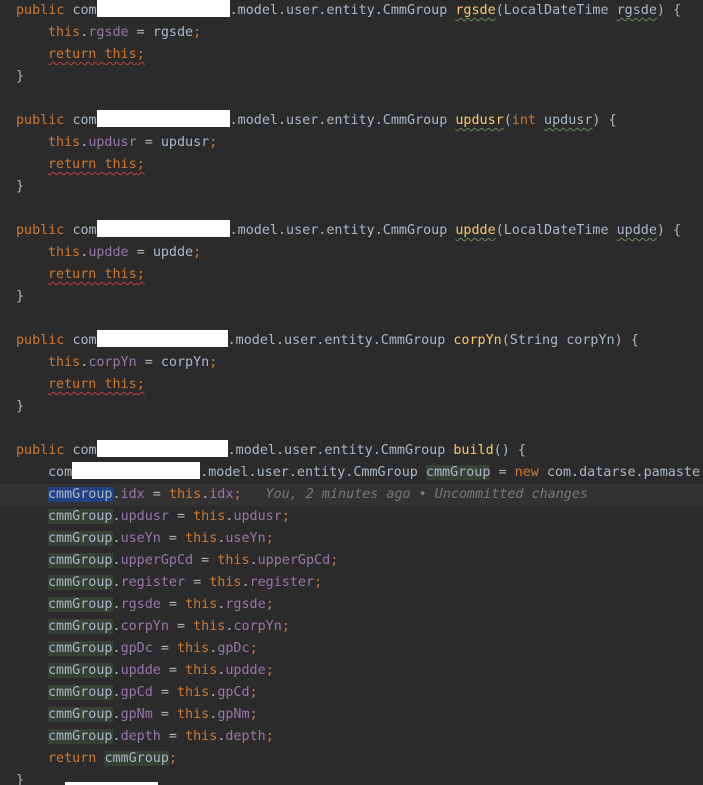 The image size is (703, 785). I want to click on code-line: cmmGroup.gpCd = this.gpCd;, so click(153, 692).